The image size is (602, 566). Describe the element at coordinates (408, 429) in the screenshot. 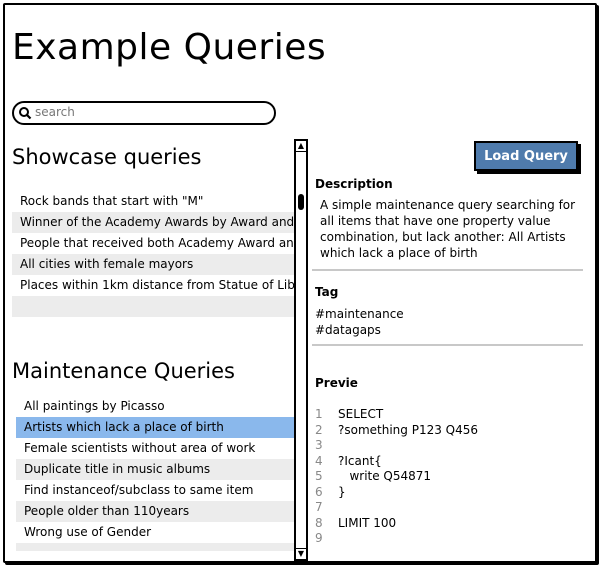

I see `code-text: ?something P123 Q456` at that location.